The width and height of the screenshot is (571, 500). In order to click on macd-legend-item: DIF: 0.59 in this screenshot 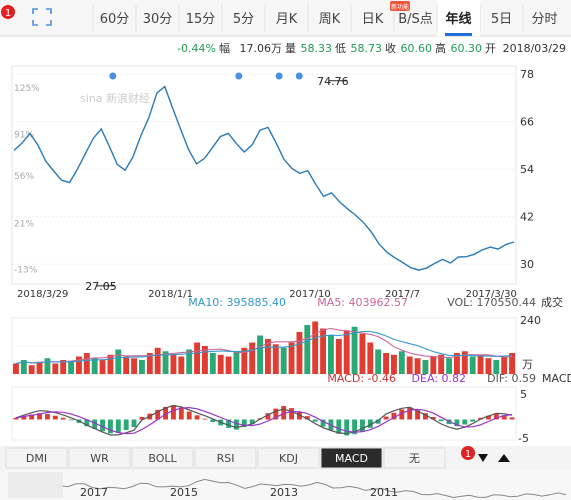, I will do `click(511, 378)`.